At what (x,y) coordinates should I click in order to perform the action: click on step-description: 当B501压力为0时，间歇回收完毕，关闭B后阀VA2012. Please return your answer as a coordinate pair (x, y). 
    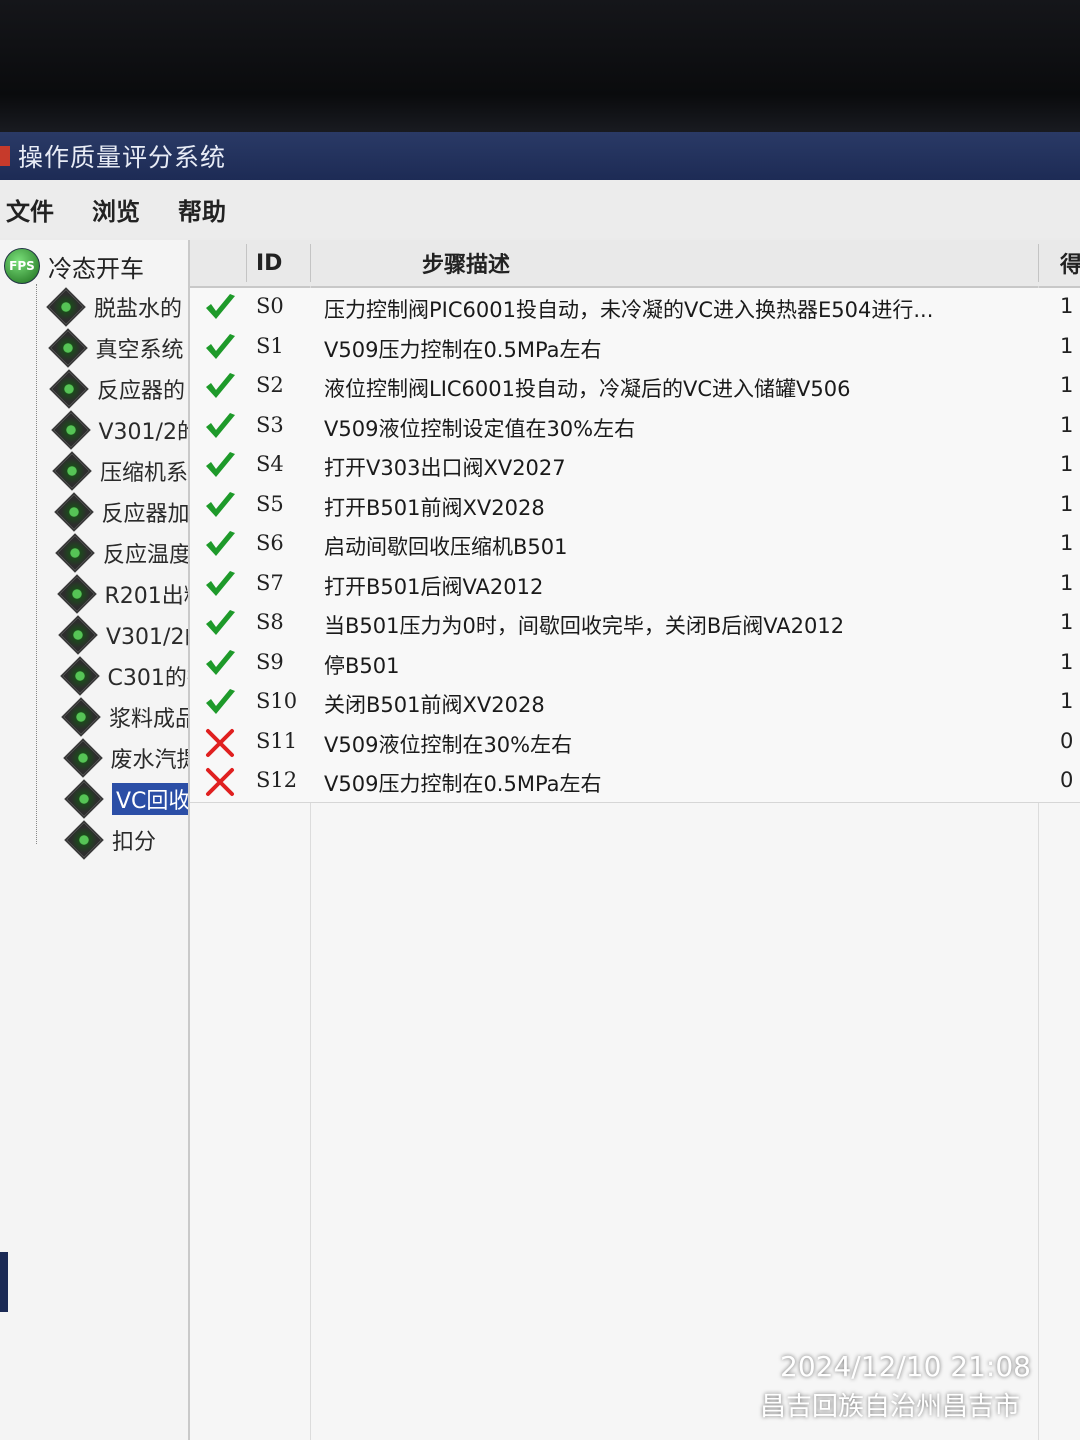
    Looking at the image, I should click on (584, 626).